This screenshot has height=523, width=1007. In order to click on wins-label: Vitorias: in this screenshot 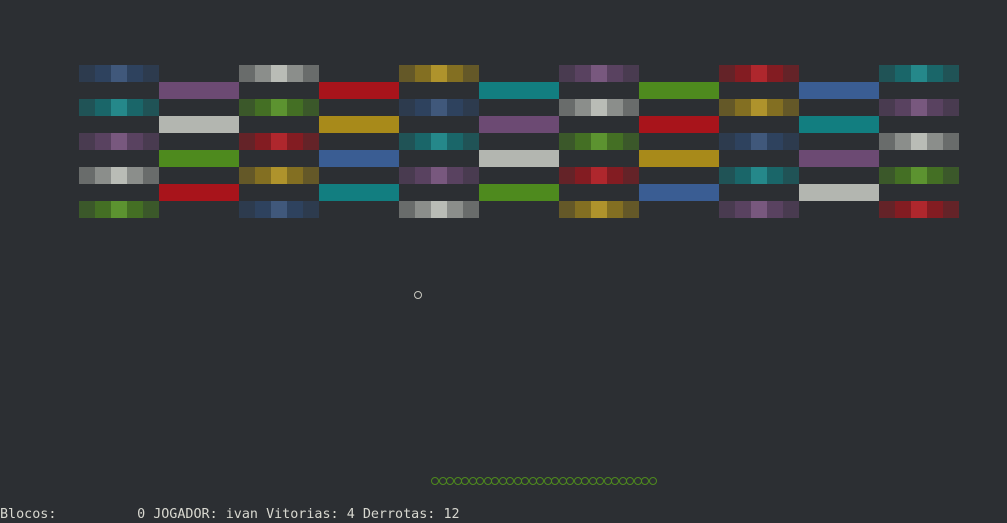, I will do `click(302, 514)`.